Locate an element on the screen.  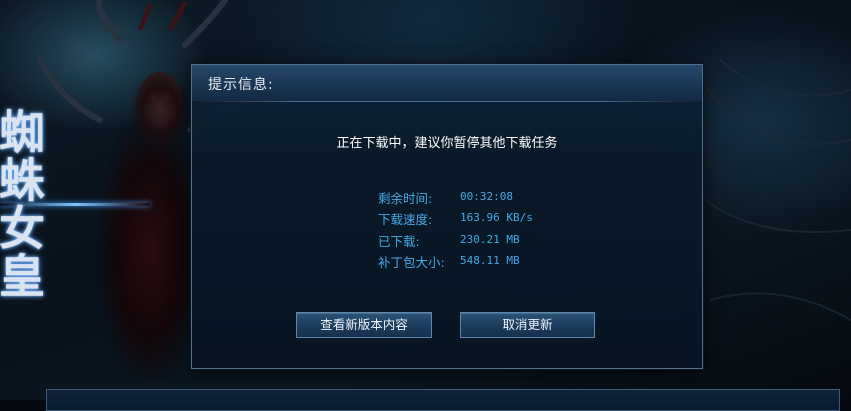
stat-label: 下载速度: is located at coordinates (405, 219).